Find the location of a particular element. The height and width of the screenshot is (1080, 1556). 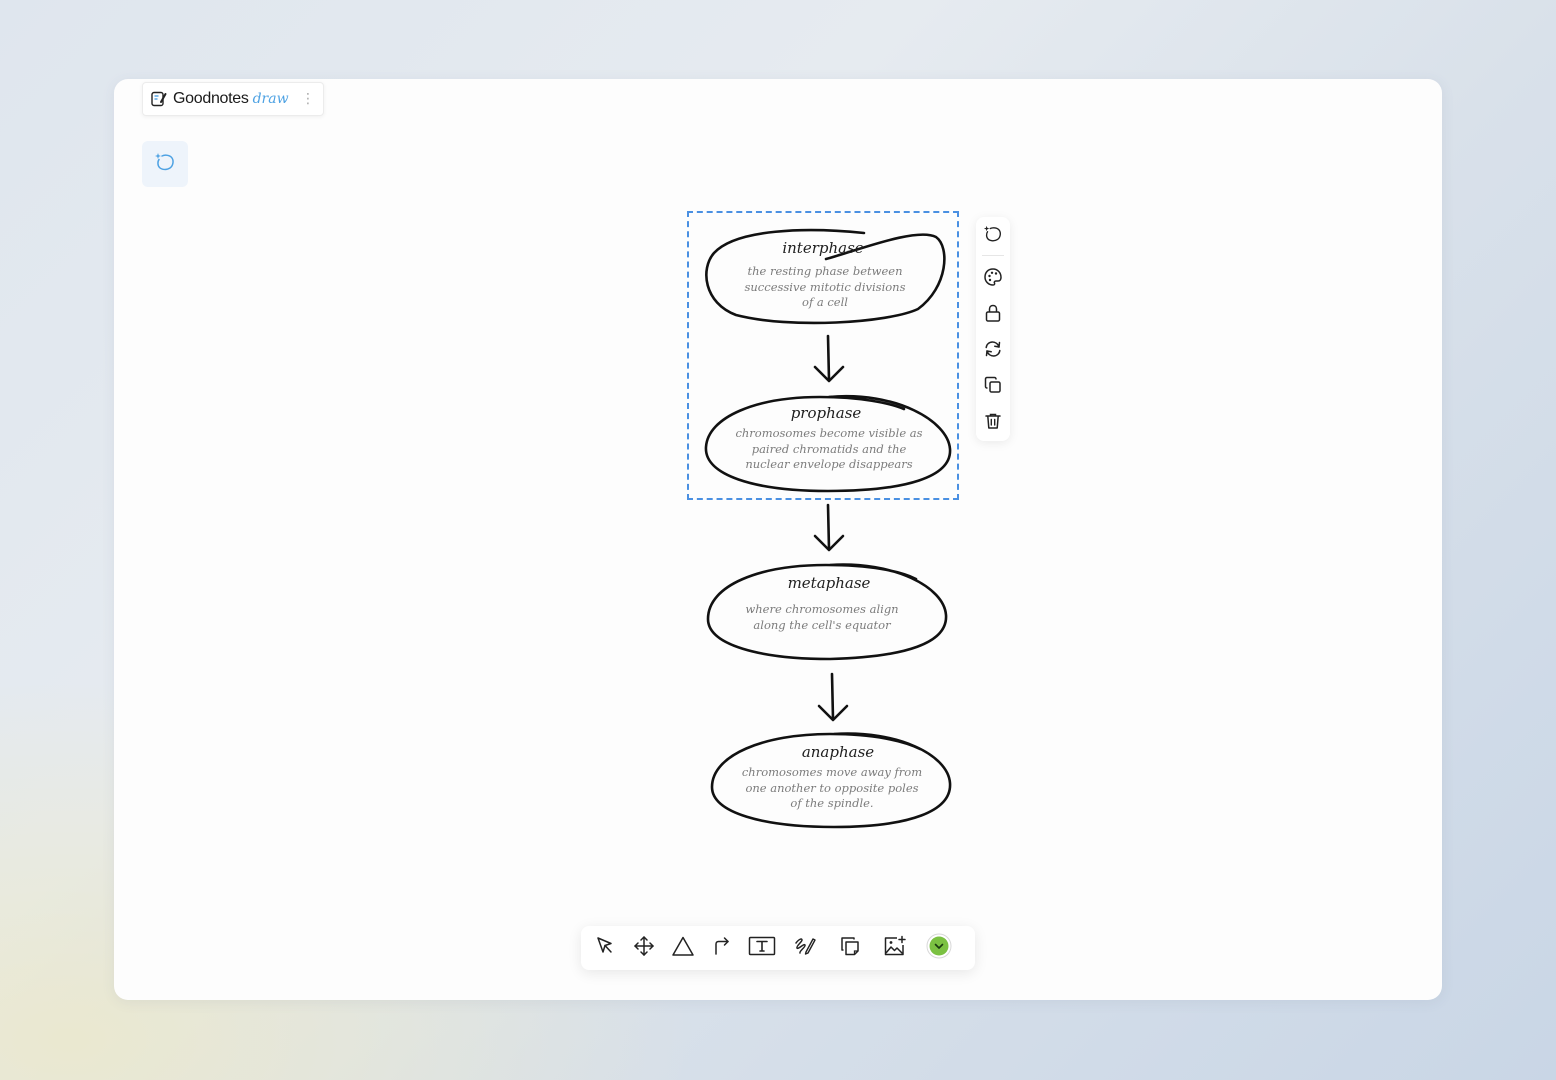

sticky-note-icon is located at coordinates (850, 948).